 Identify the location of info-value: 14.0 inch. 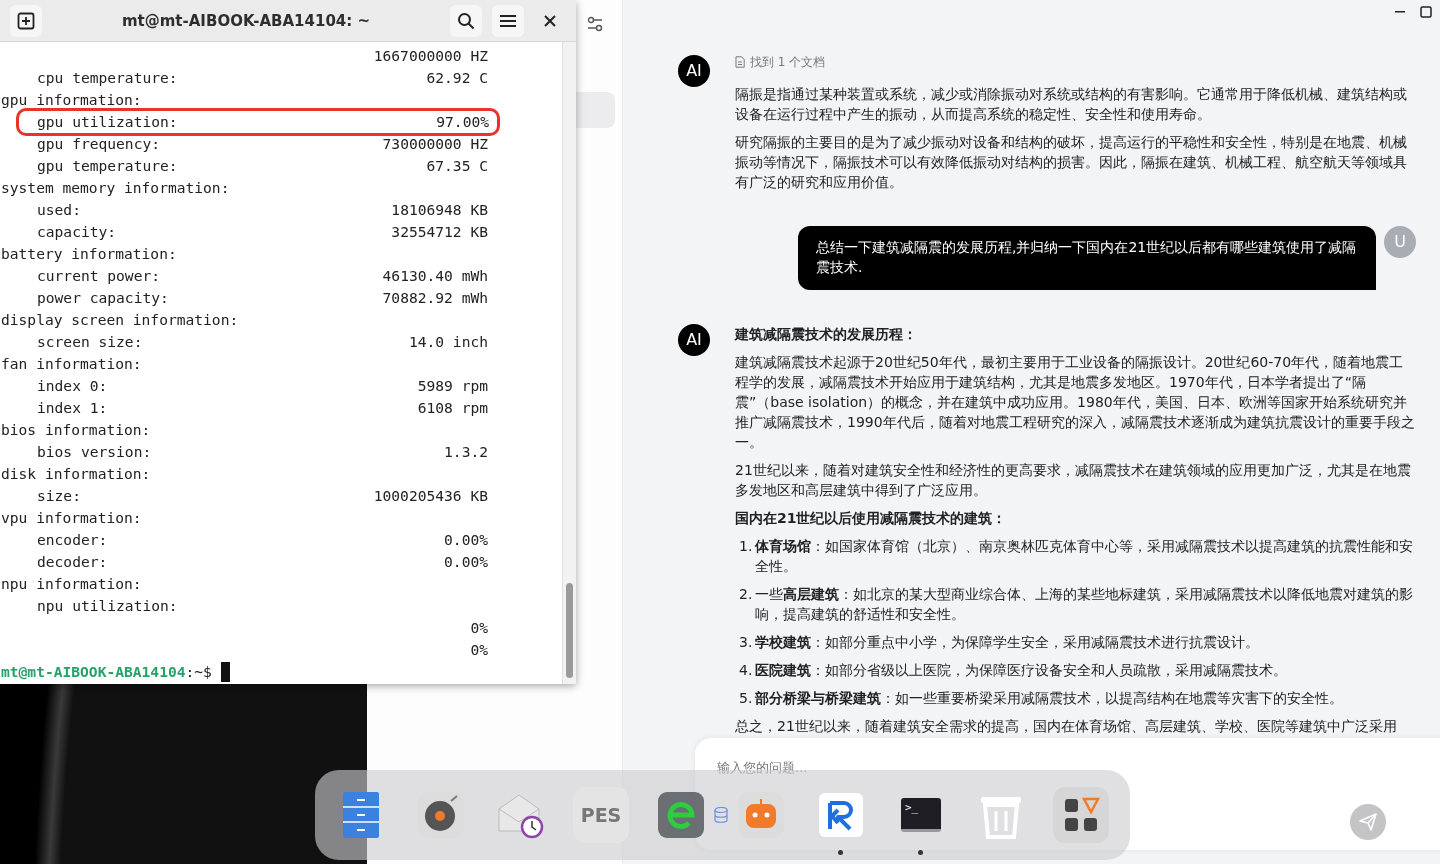
(448, 342).